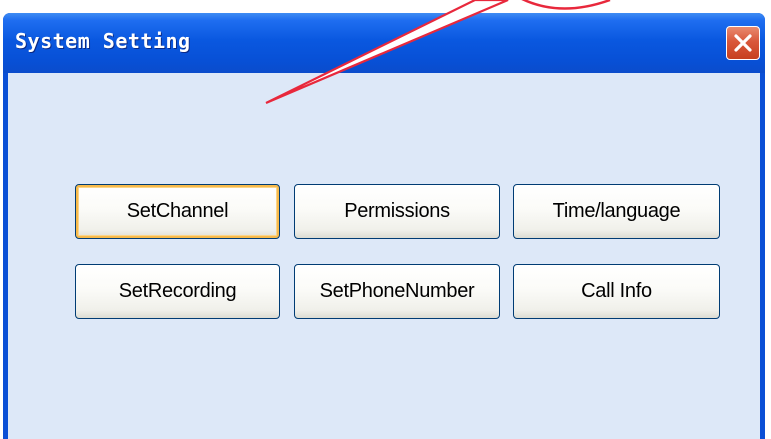 The image size is (771, 439). I want to click on close-icon, so click(743, 43).